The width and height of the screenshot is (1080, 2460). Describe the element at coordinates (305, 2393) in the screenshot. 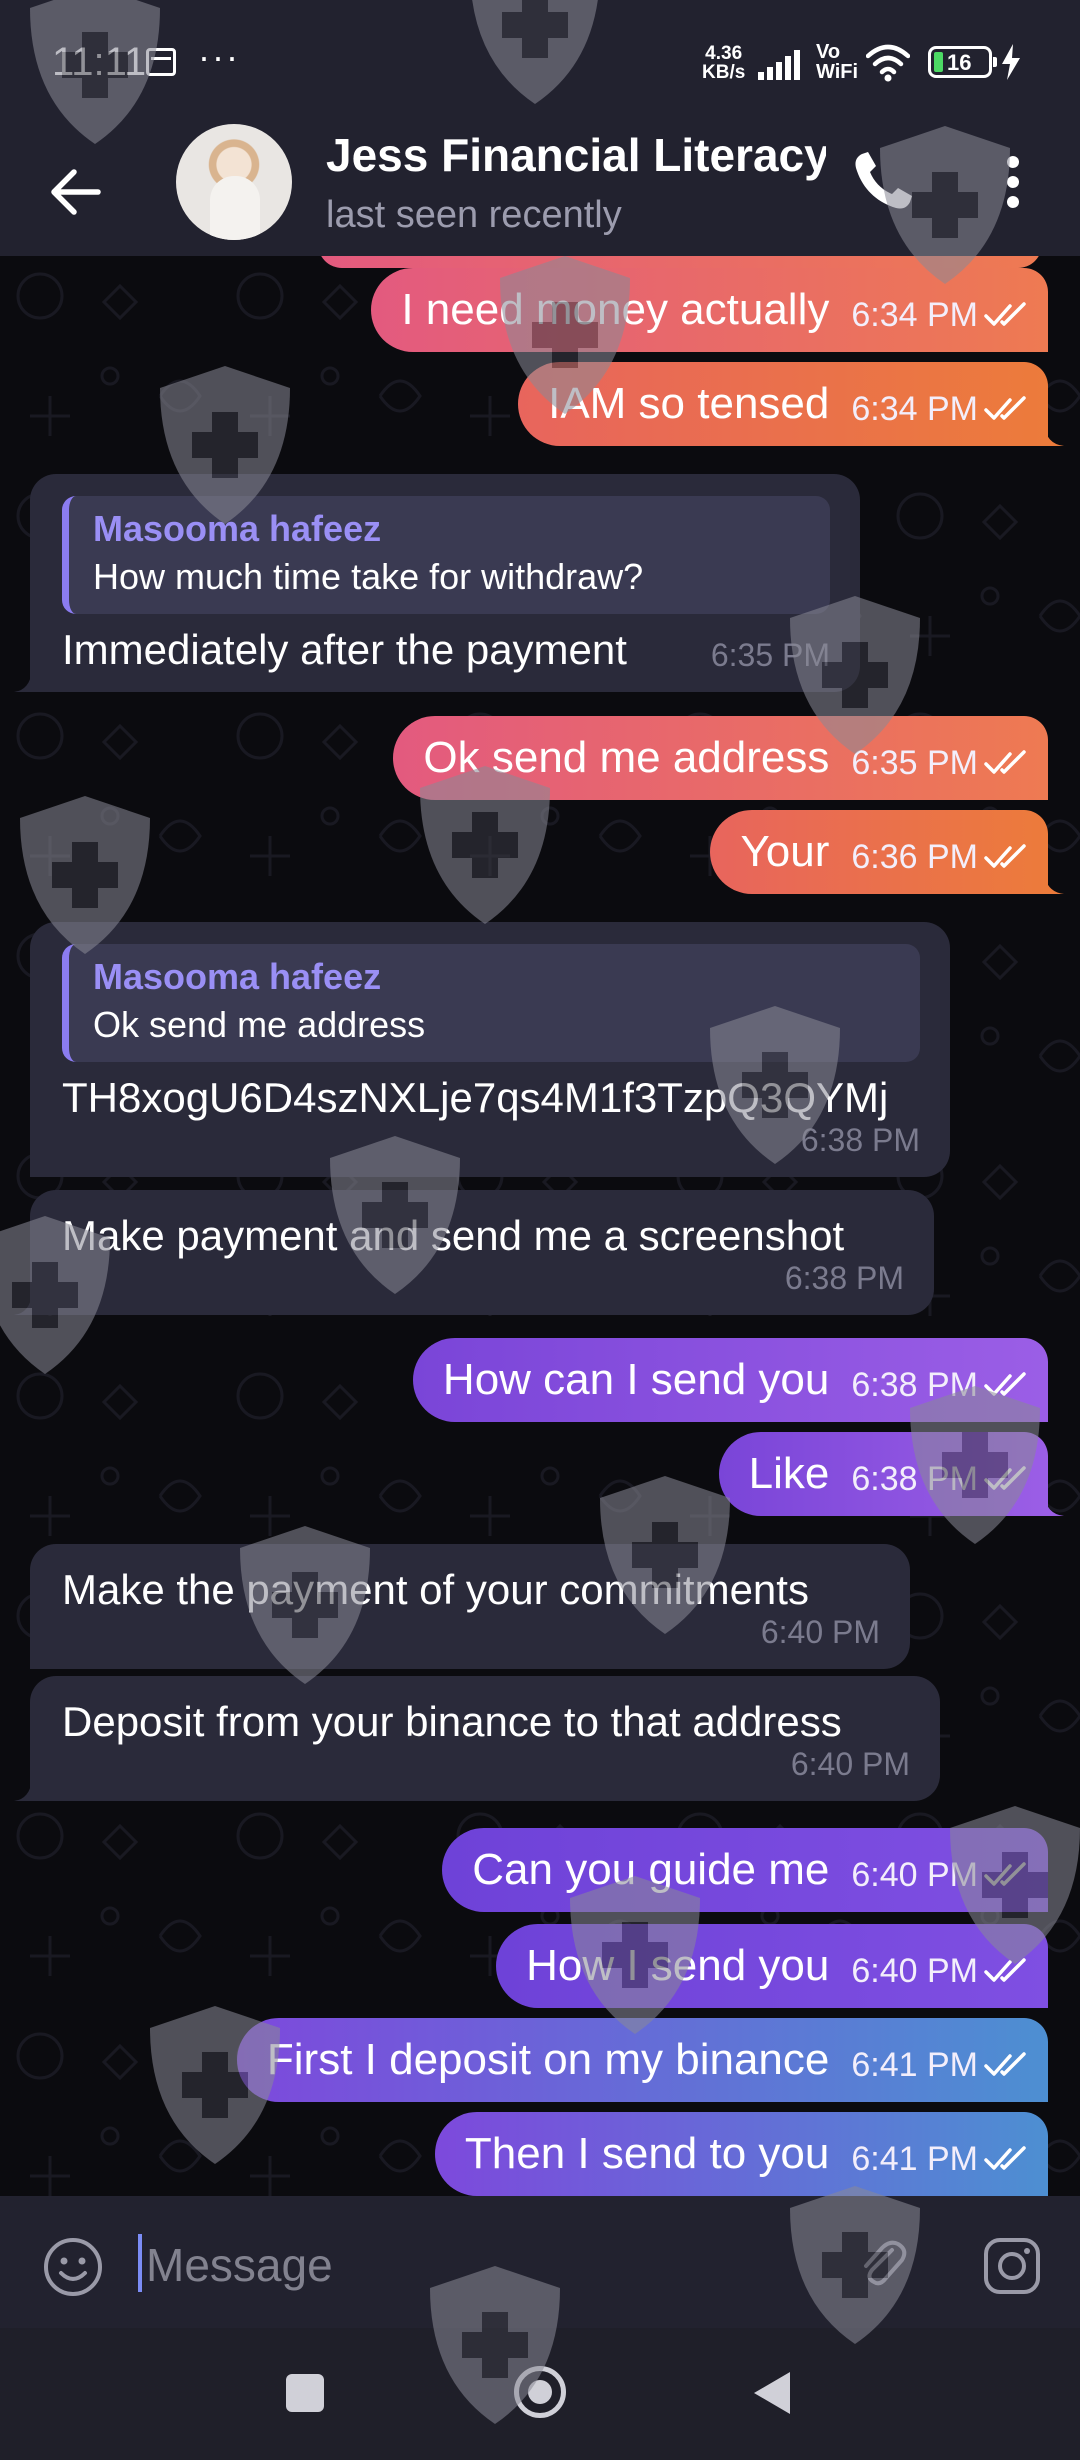

I see `recent-apps-button` at that location.